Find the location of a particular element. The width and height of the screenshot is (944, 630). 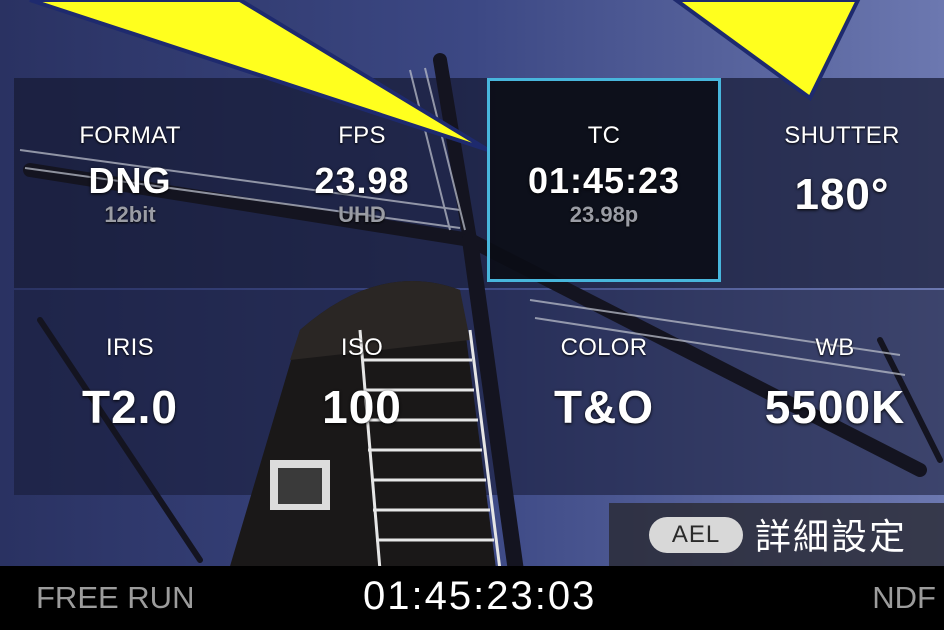

tile-iris: IRIS T2.0 is located at coordinates (130, 384).